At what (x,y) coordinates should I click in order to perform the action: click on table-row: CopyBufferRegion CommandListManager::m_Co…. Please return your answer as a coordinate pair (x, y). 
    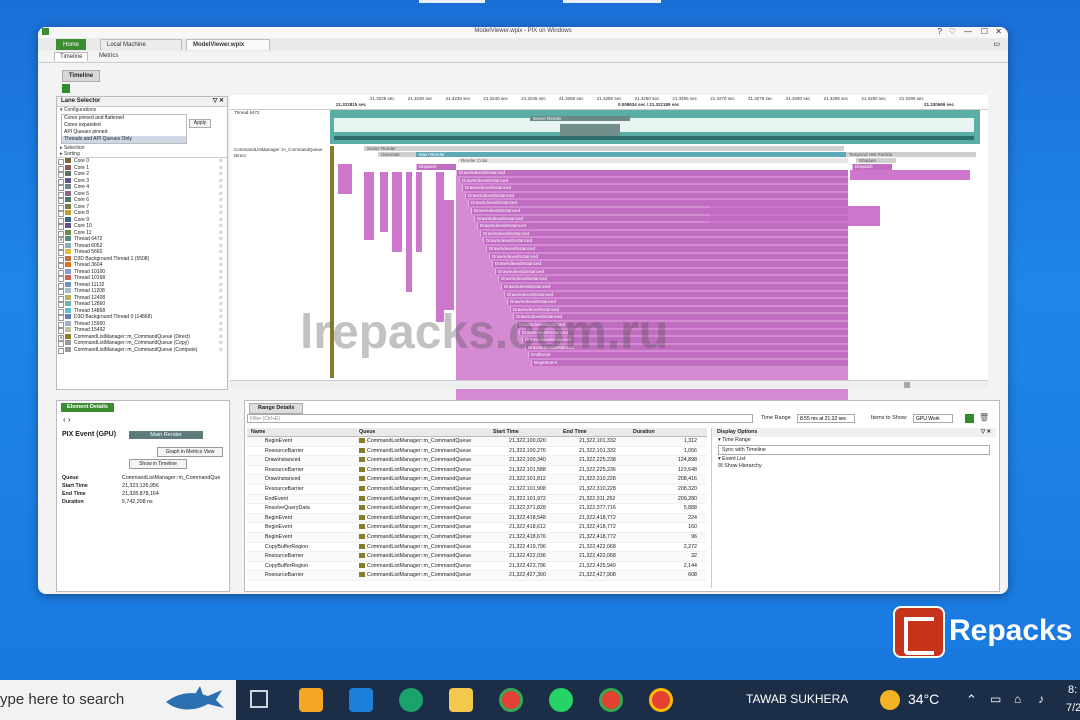
    Looking at the image, I should click on (477, 567).